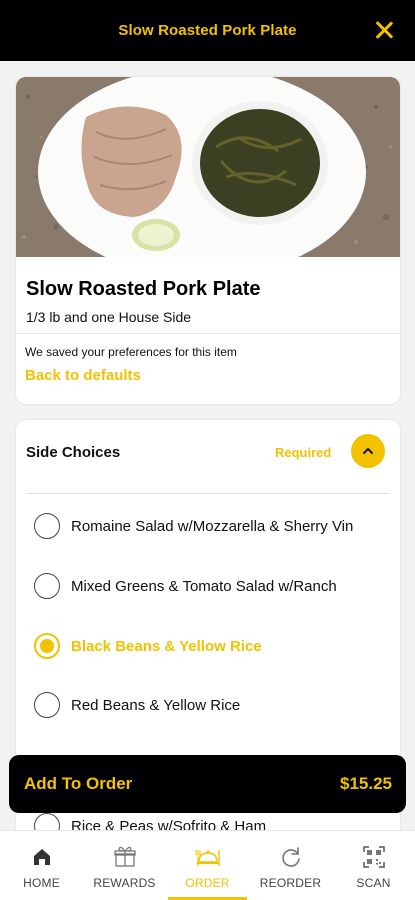  Describe the element at coordinates (290, 857) in the screenshot. I see `refresh-icon` at that location.